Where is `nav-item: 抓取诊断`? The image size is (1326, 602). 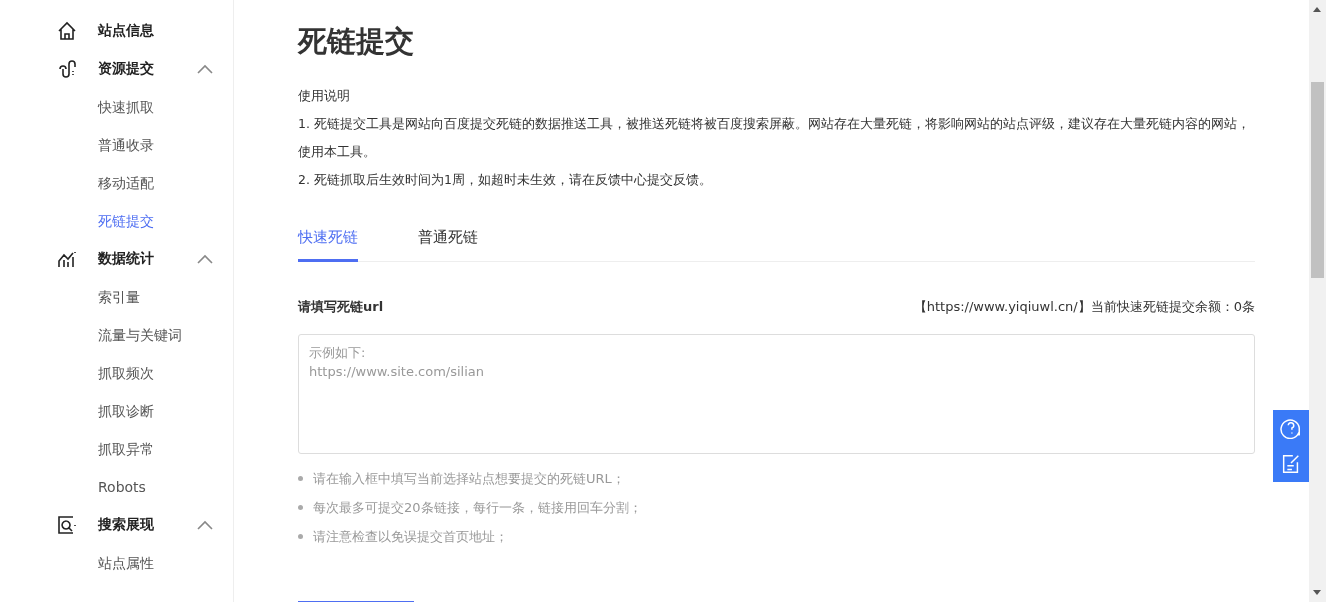 nav-item: 抓取诊断 is located at coordinates (116, 411).